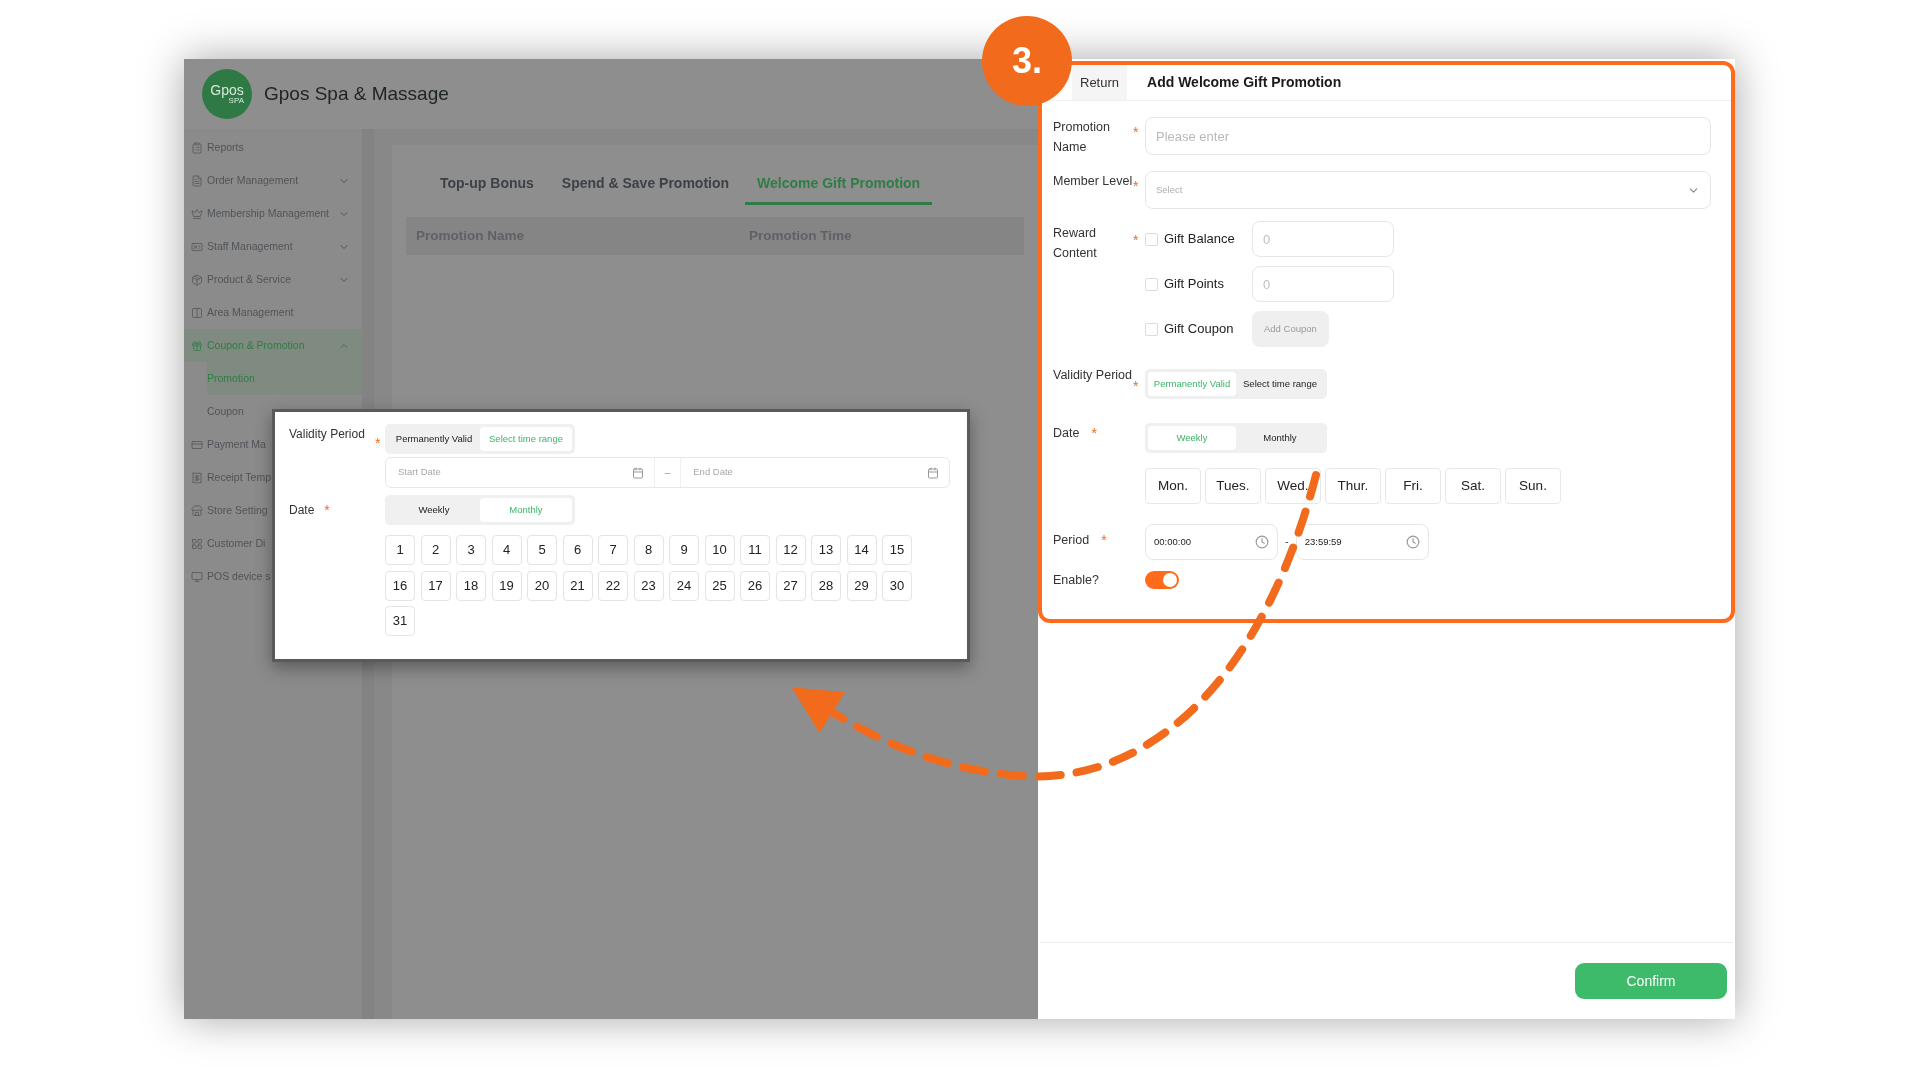 The image size is (1920, 1080). What do you see at coordinates (506, 585) in the screenshot?
I see `day-button: 19` at bounding box center [506, 585].